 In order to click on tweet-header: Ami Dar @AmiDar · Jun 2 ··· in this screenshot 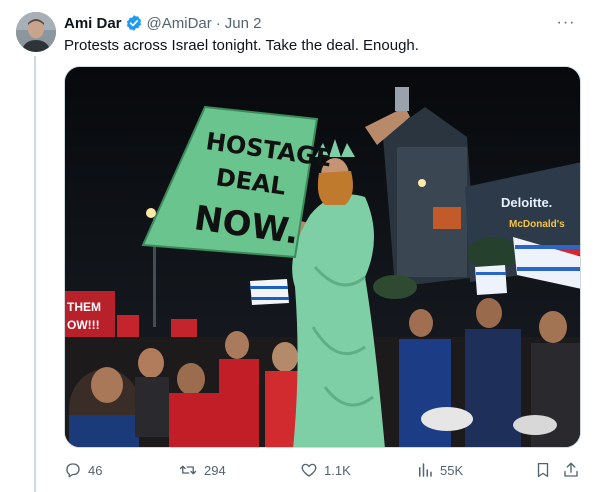, I will do `click(324, 23)`.